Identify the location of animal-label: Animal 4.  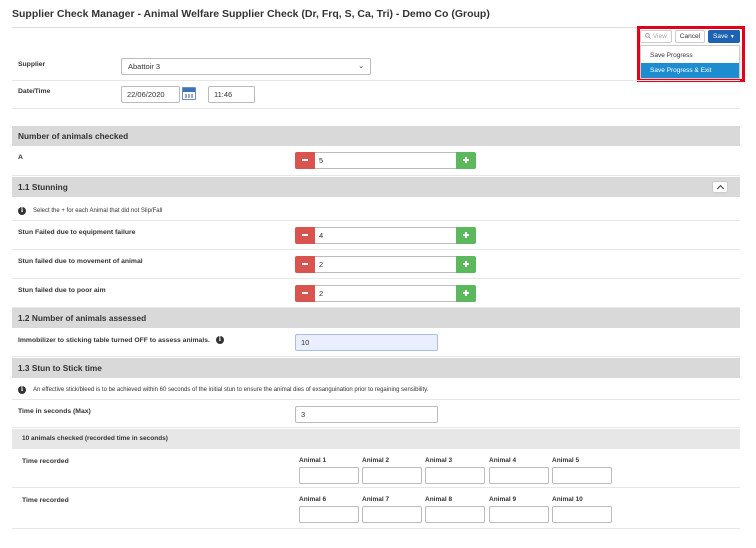
(503, 460).